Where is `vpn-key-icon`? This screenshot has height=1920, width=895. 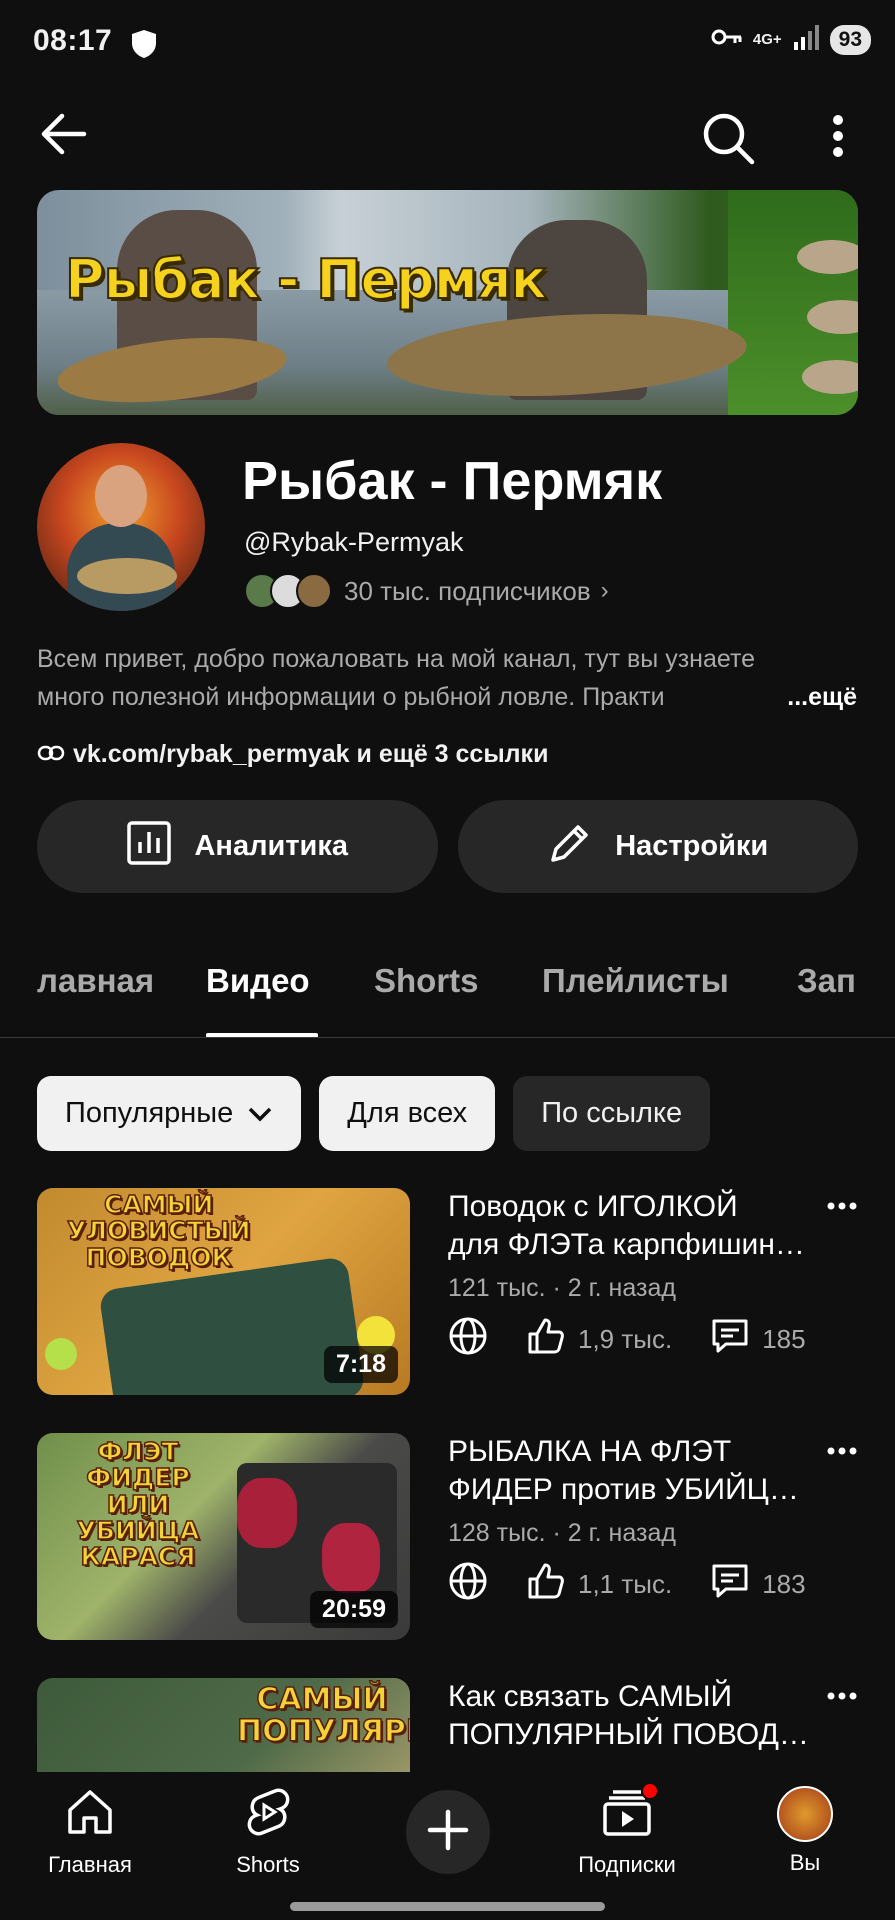 vpn-key-icon is located at coordinates (727, 39).